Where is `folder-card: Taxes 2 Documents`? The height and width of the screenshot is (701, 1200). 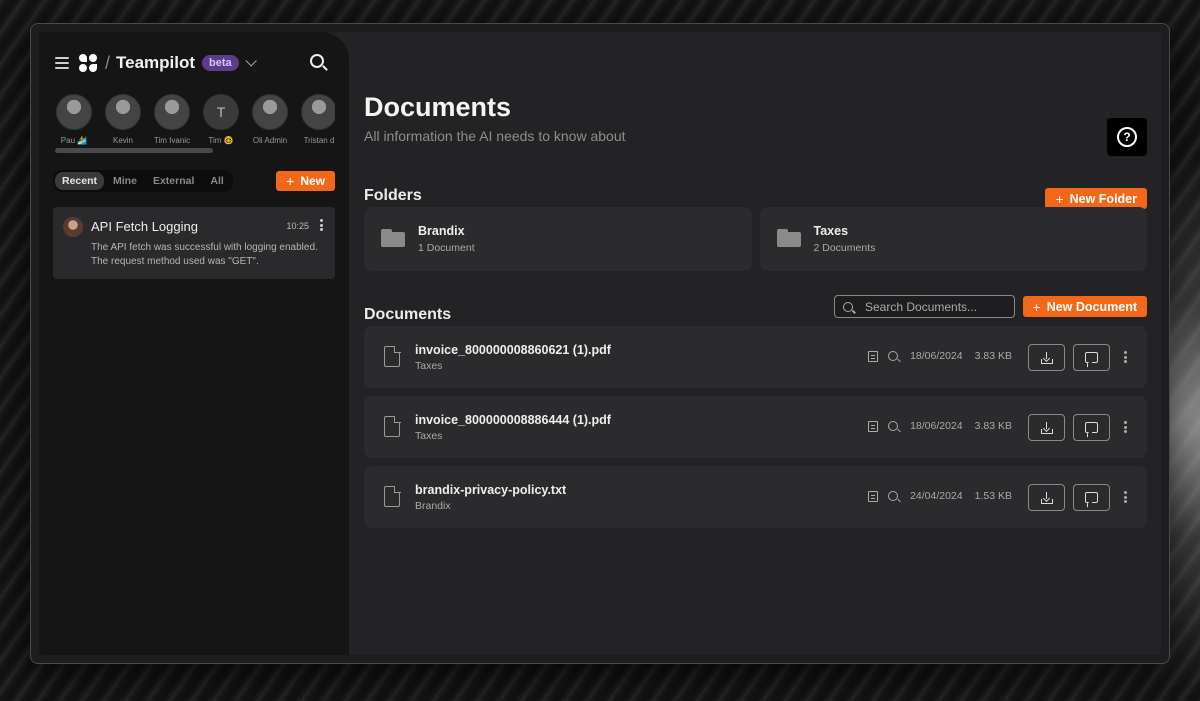 folder-card: Taxes 2 Documents is located at coordinates (953, 239).